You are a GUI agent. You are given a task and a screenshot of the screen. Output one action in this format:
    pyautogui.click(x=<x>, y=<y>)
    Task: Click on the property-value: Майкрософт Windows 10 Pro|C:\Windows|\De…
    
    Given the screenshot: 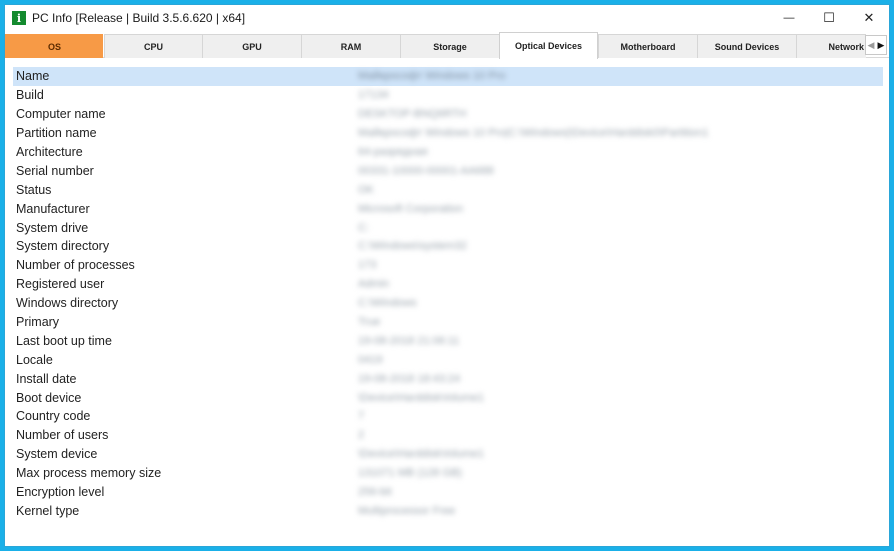 What is the action you would take?
    pyautogui.click(x=533, y=133)
    